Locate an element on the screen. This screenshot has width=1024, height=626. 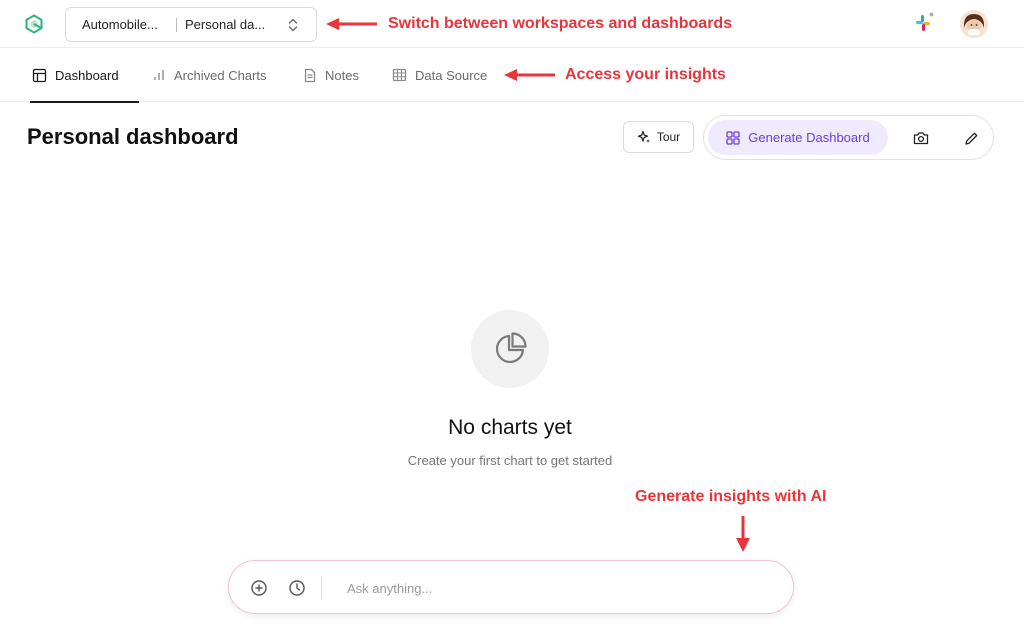
app-logo-icon is located at coordinates (34, 24).